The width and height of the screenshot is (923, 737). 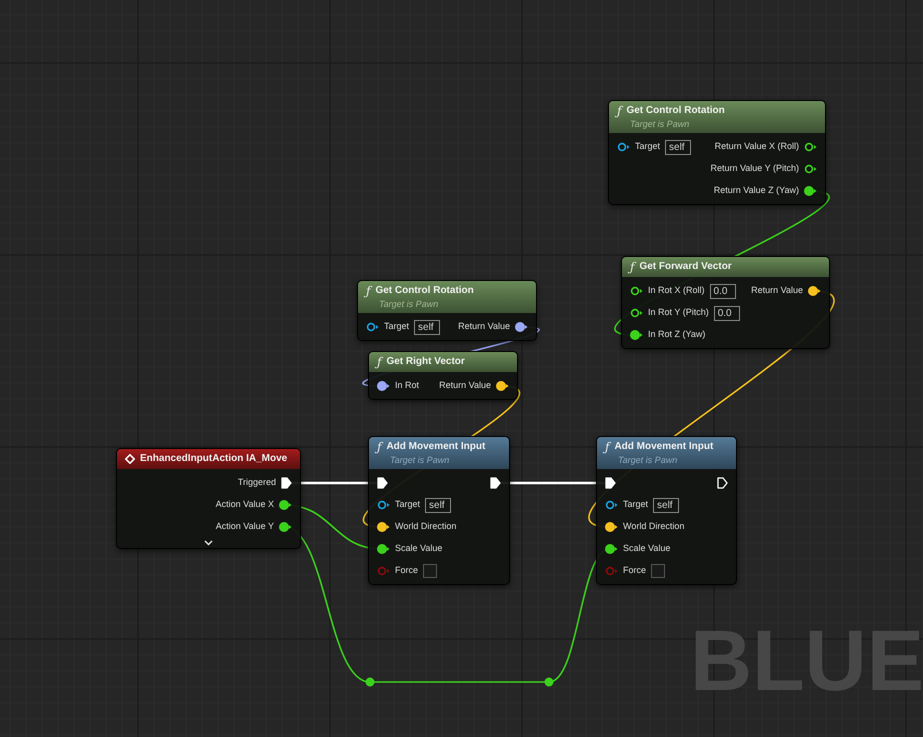 I want to click on node-header: ƒ Get Right Vector, so click(x=443, y=362).